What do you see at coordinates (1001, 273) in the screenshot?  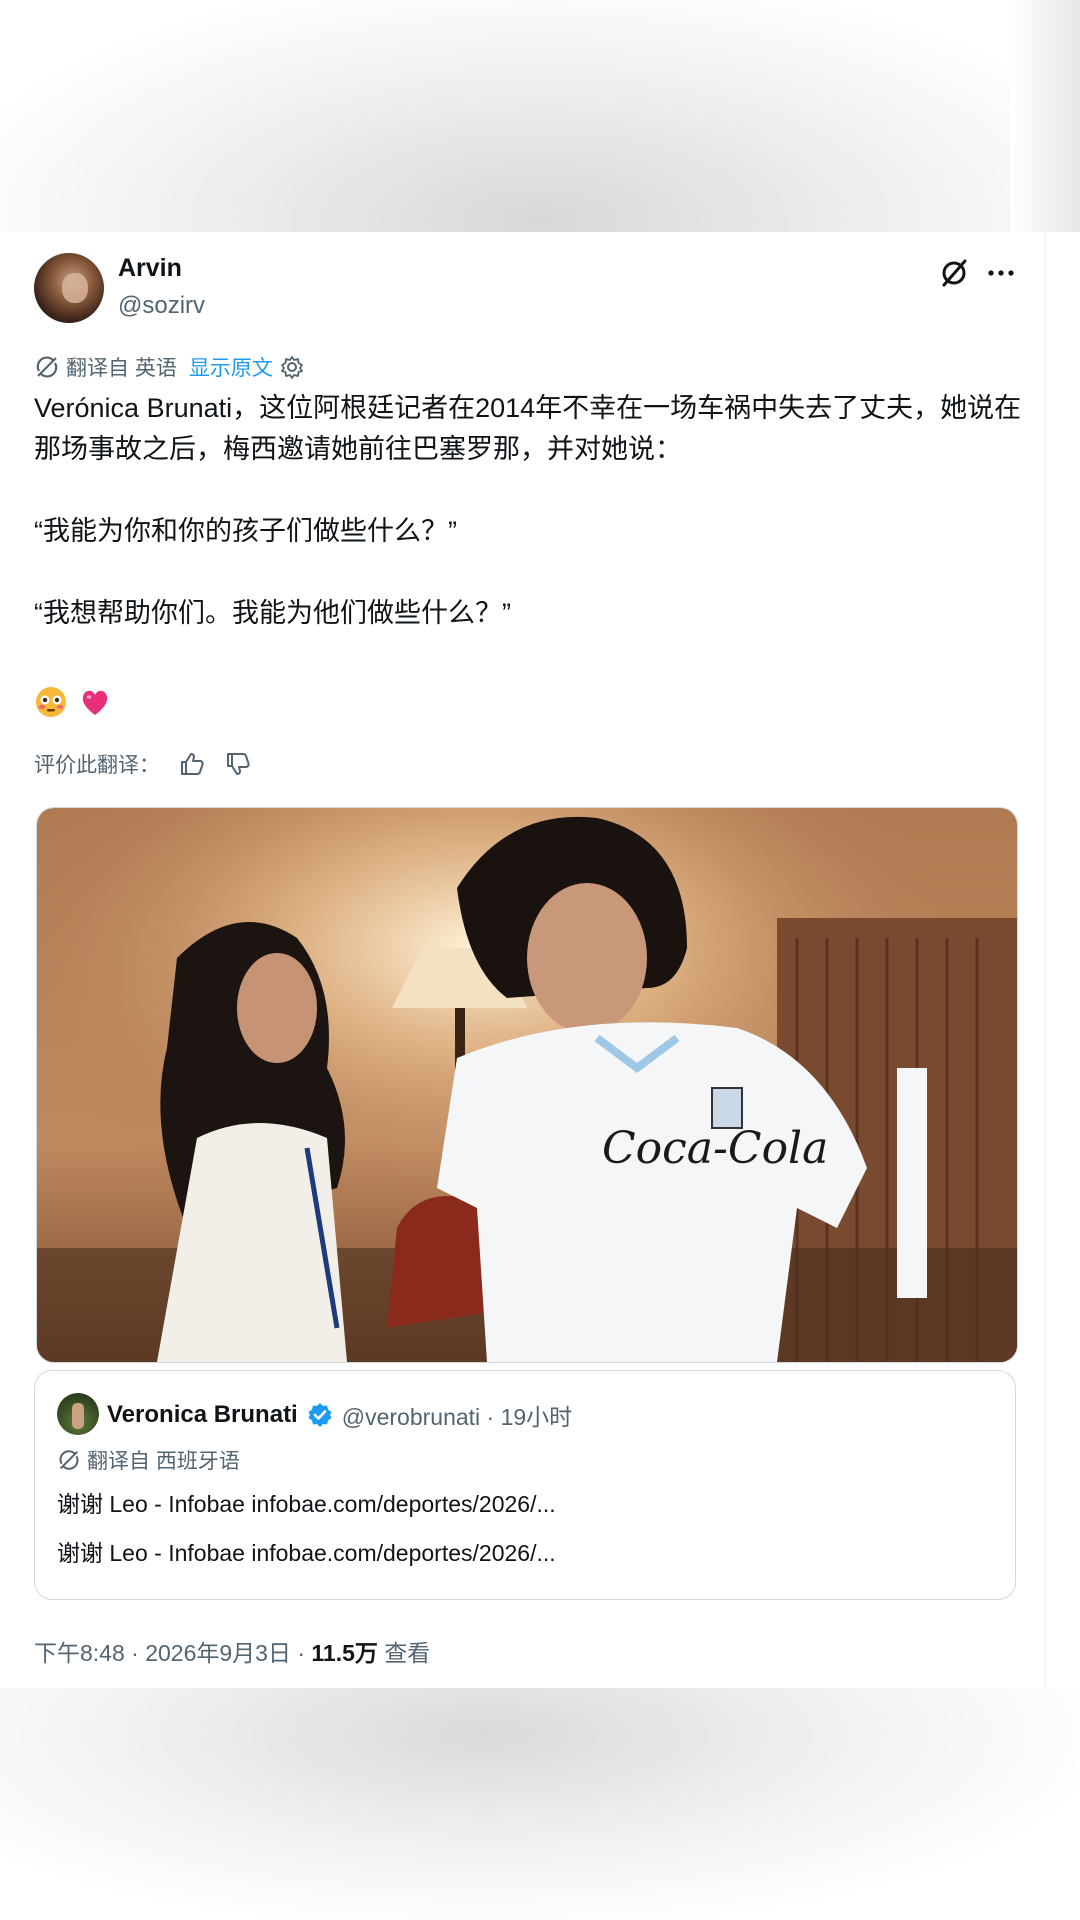 I see `more-dots-icon` at bounding box center [1001, 273].